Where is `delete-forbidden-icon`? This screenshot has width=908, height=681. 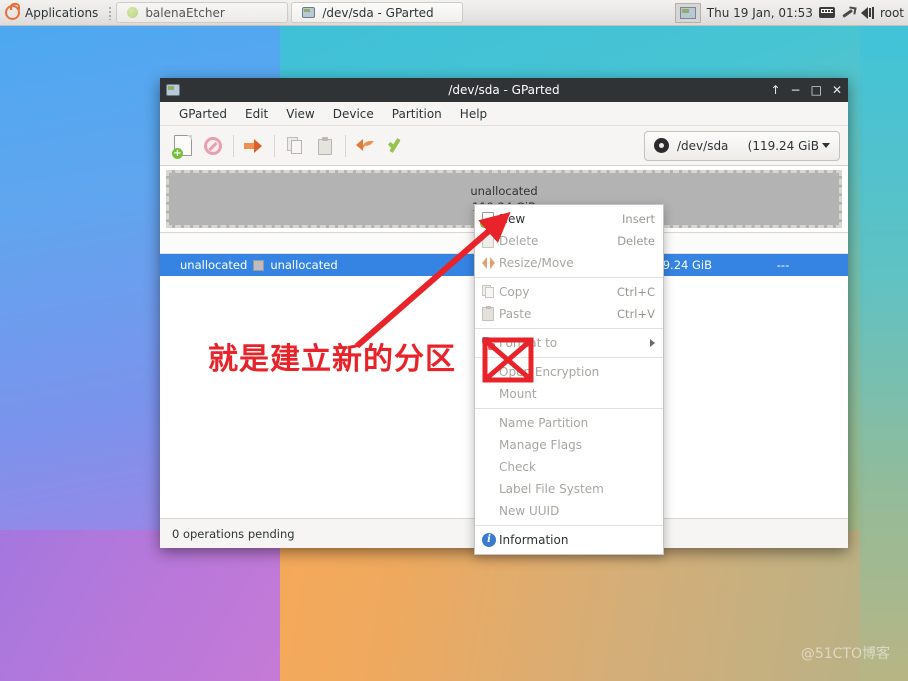 delete-forbidden-icon is located at coordinates (213, 145).